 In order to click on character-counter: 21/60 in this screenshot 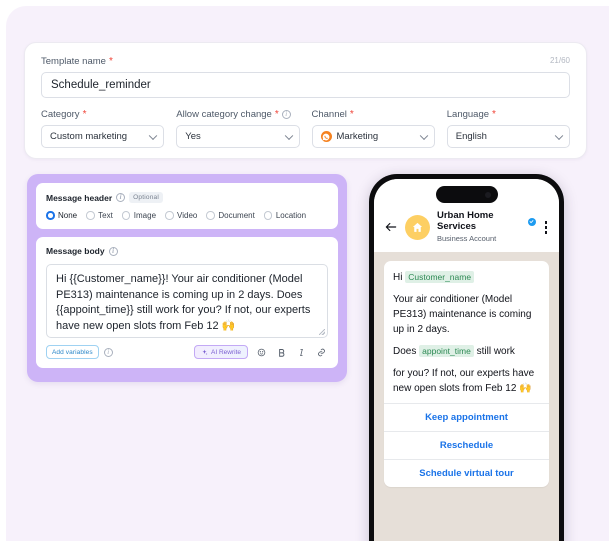, I will do `click(559, 60)`.